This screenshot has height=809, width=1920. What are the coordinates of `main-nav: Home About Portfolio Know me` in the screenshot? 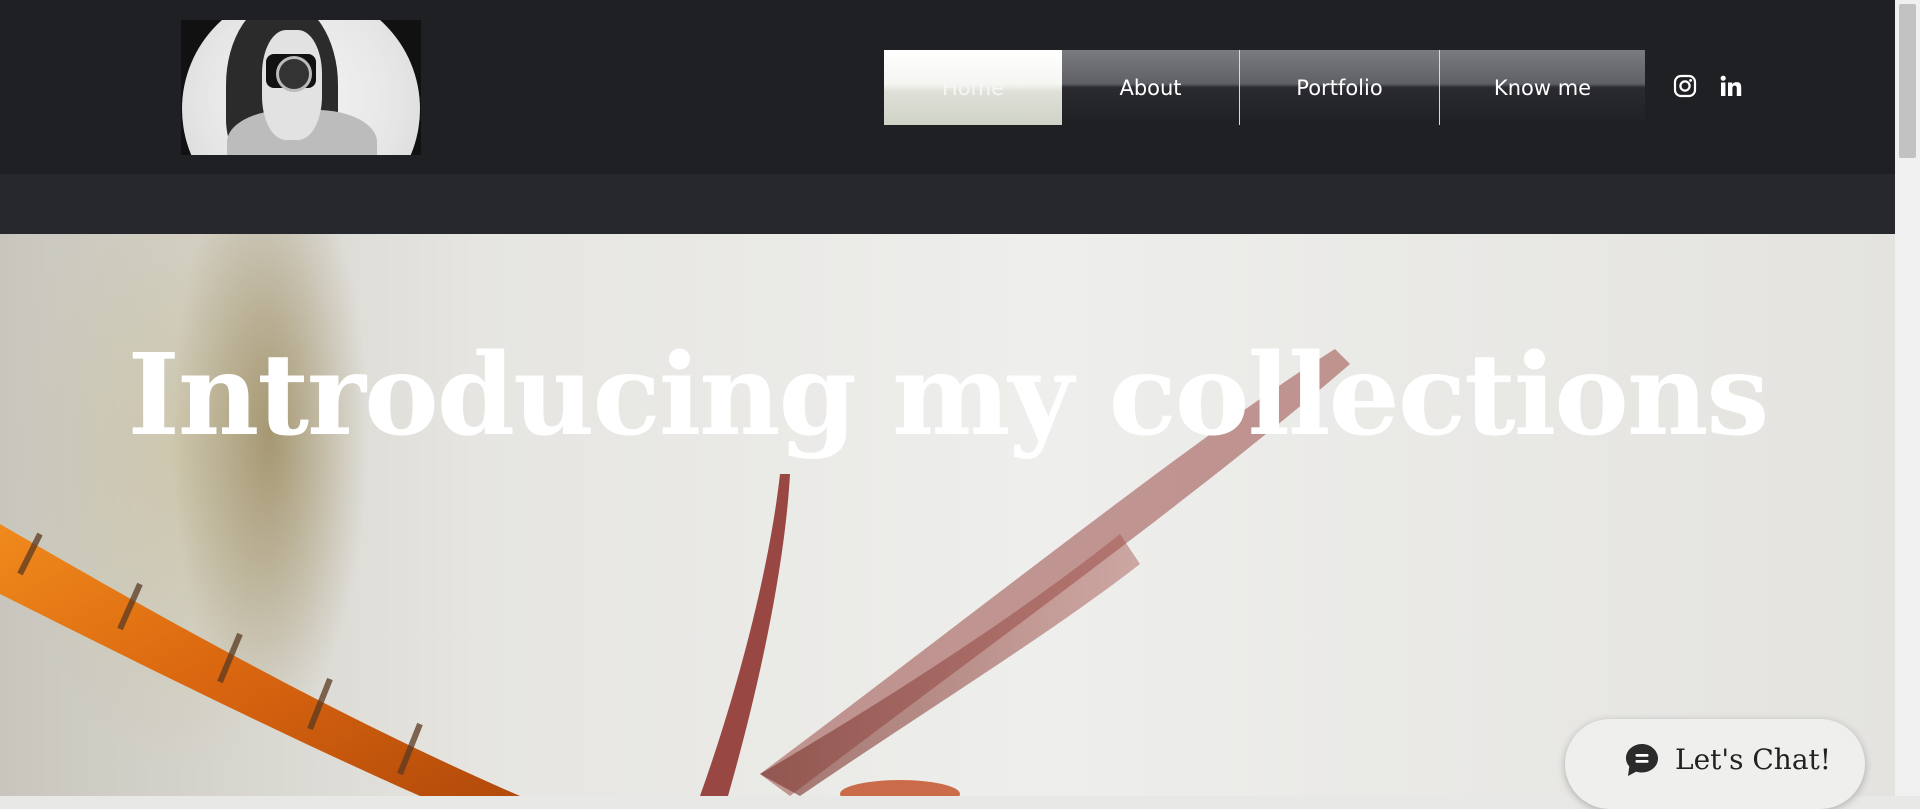 It's located at (1264, 87).